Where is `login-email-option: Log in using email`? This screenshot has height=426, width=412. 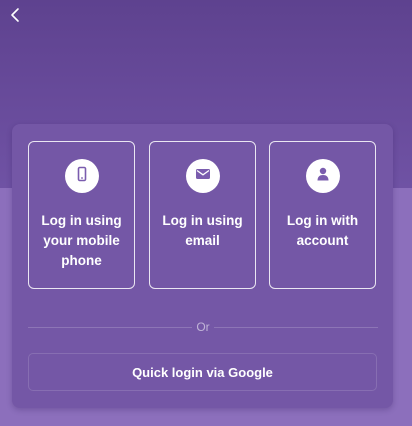
login-email-option: Log in using email is located at coordinates (202, 215).